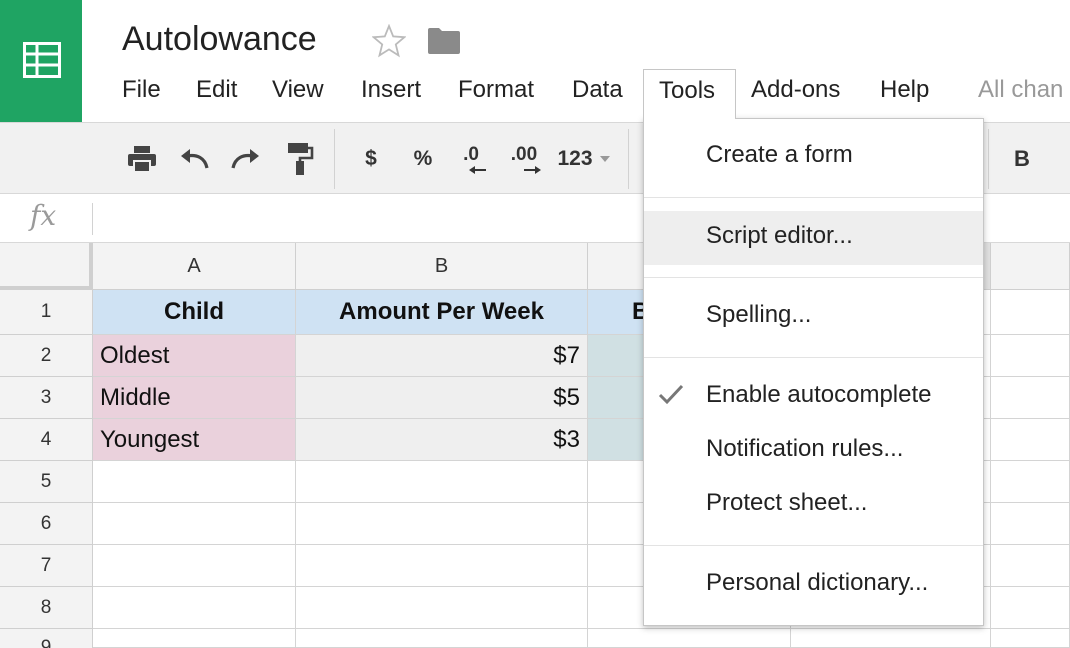 The width and height of the screenshot is (1070, 648). Describe the element at coordinates (46, 440) in the screenshot. I see `row-header-4: 4` at that location.